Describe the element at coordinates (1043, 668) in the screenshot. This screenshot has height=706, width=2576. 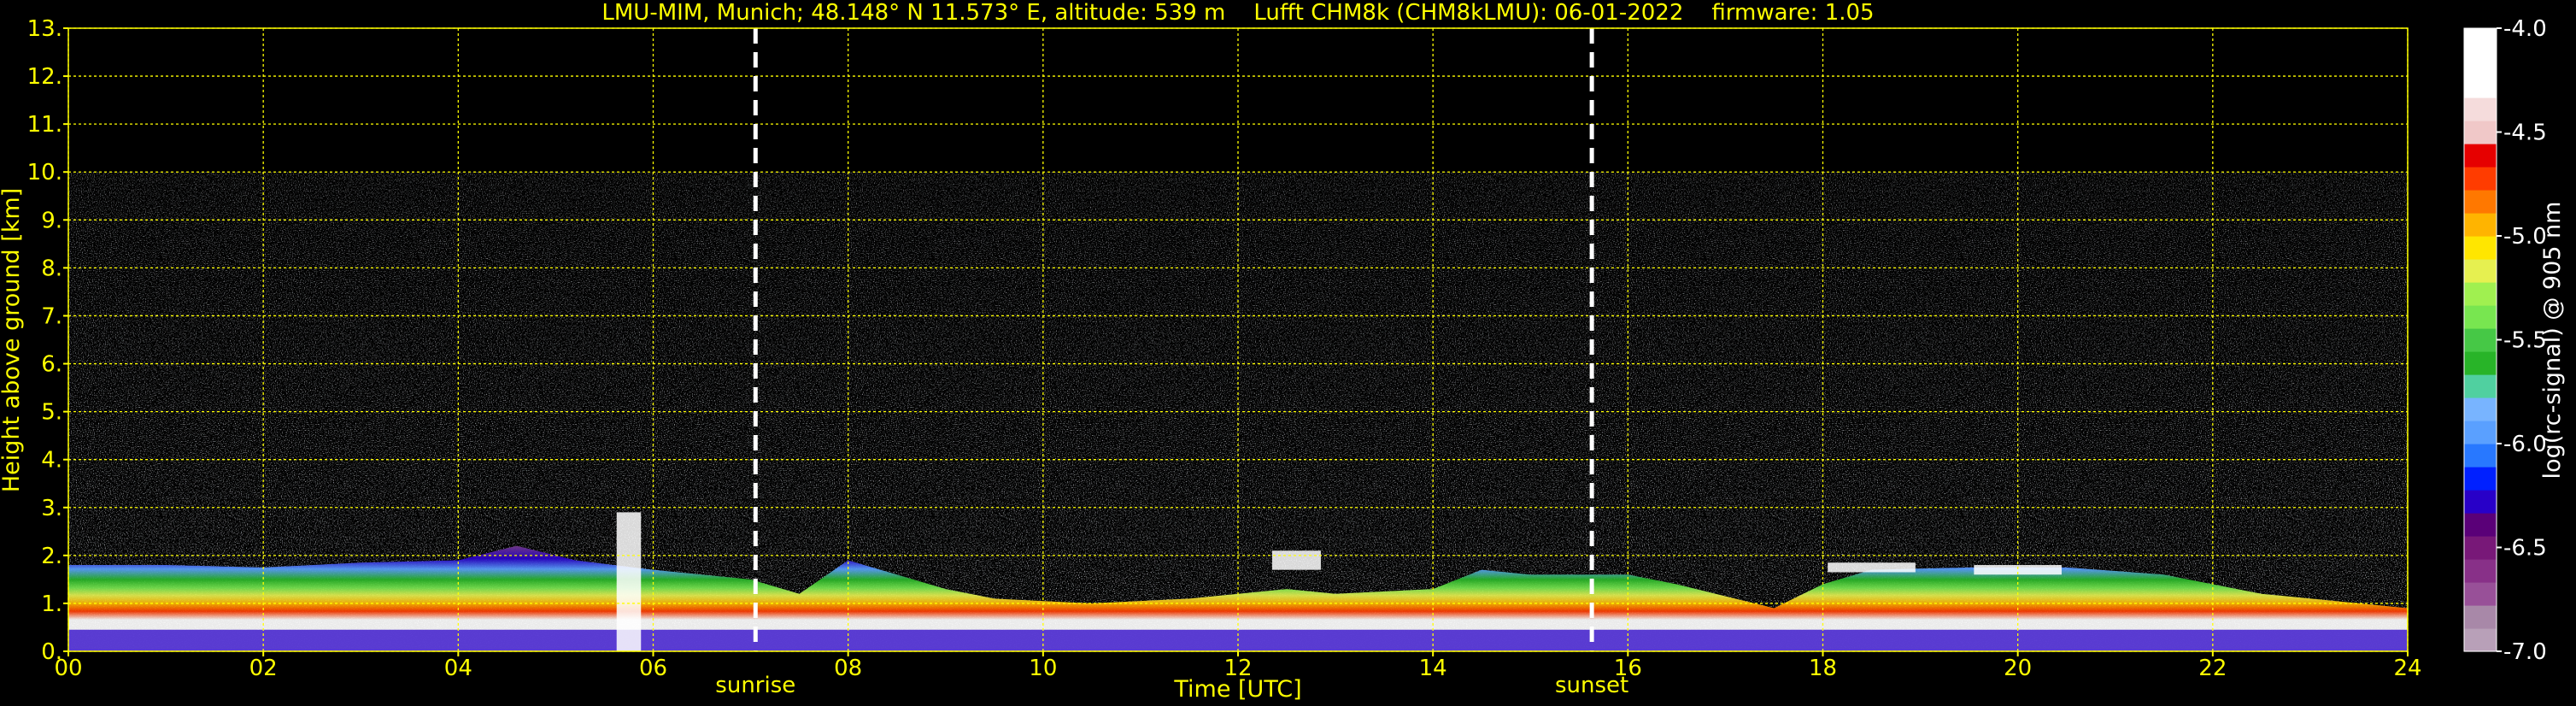
I see `x-tick-label: 10` at that location.